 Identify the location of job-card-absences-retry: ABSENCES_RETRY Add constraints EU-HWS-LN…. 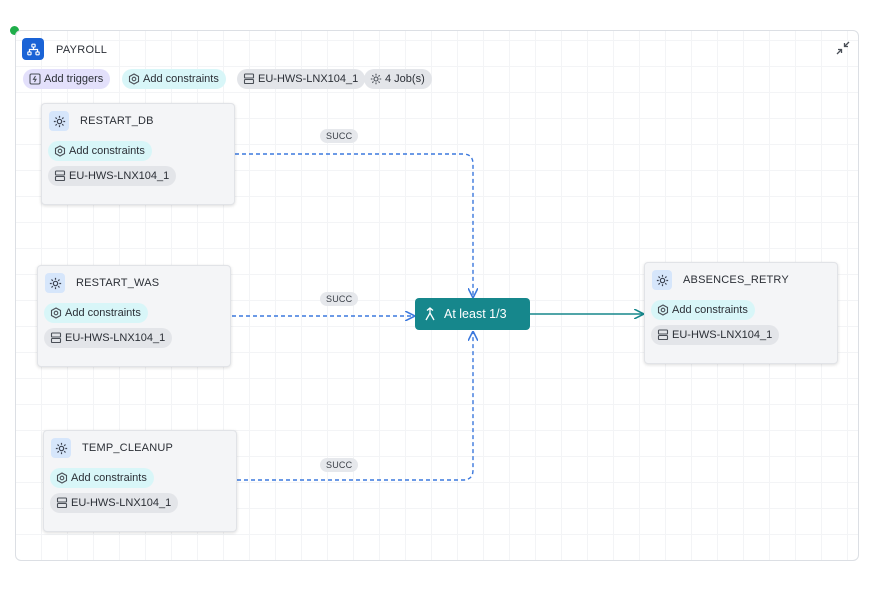
(741, 313).